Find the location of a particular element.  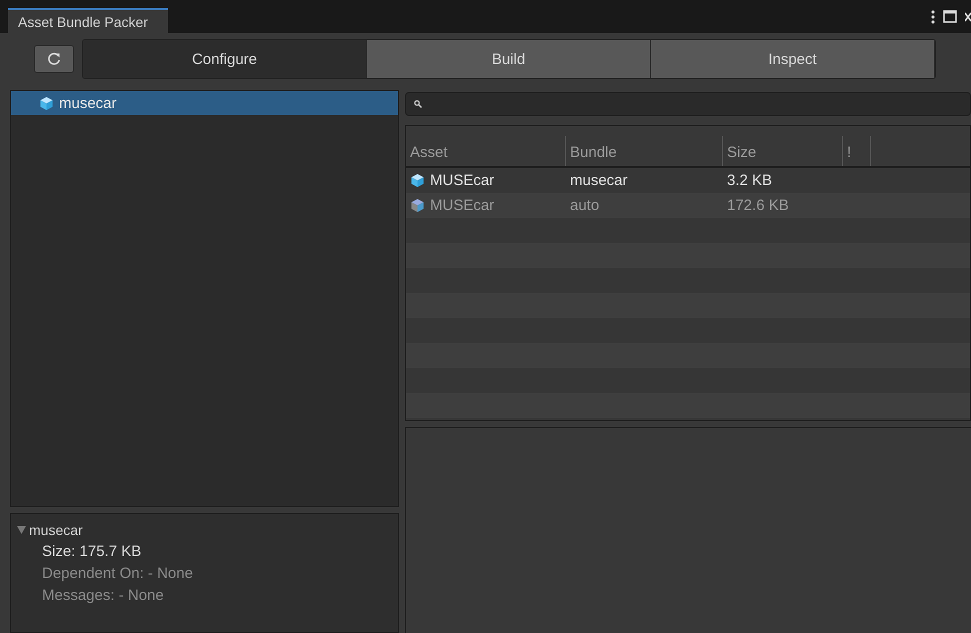

tab: Configure is located at coordinates (225, 59).